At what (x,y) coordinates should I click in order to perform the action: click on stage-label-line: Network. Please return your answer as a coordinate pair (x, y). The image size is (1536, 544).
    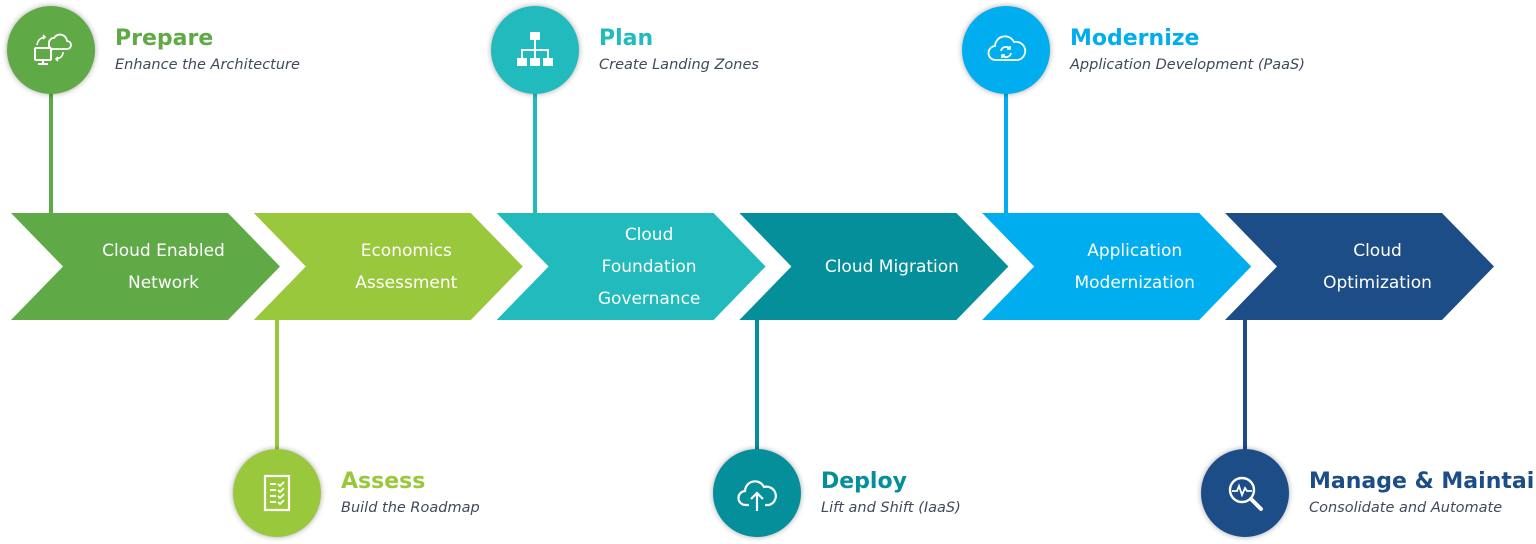
    Looking at the image, I should click on (163, 283).